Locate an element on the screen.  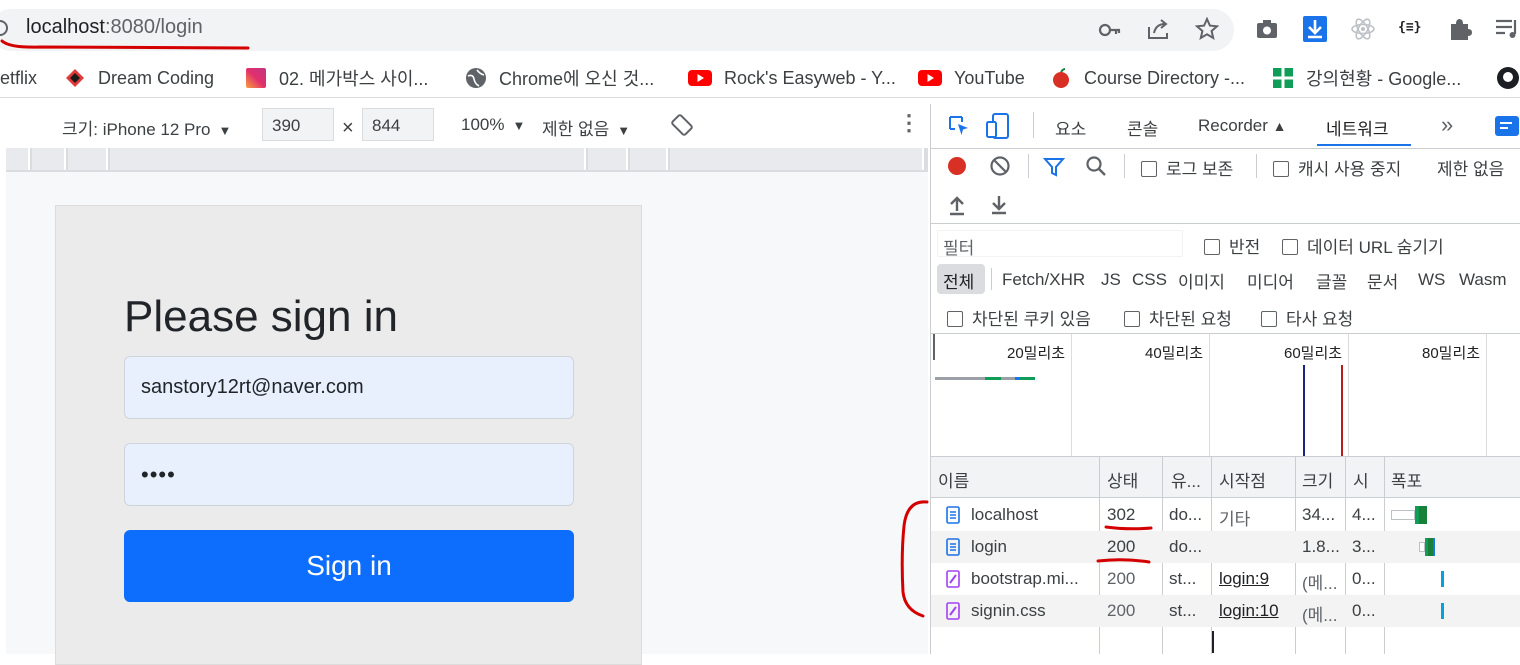
type-filter-font: 글꼴 is located at coordinates (1331, 280).